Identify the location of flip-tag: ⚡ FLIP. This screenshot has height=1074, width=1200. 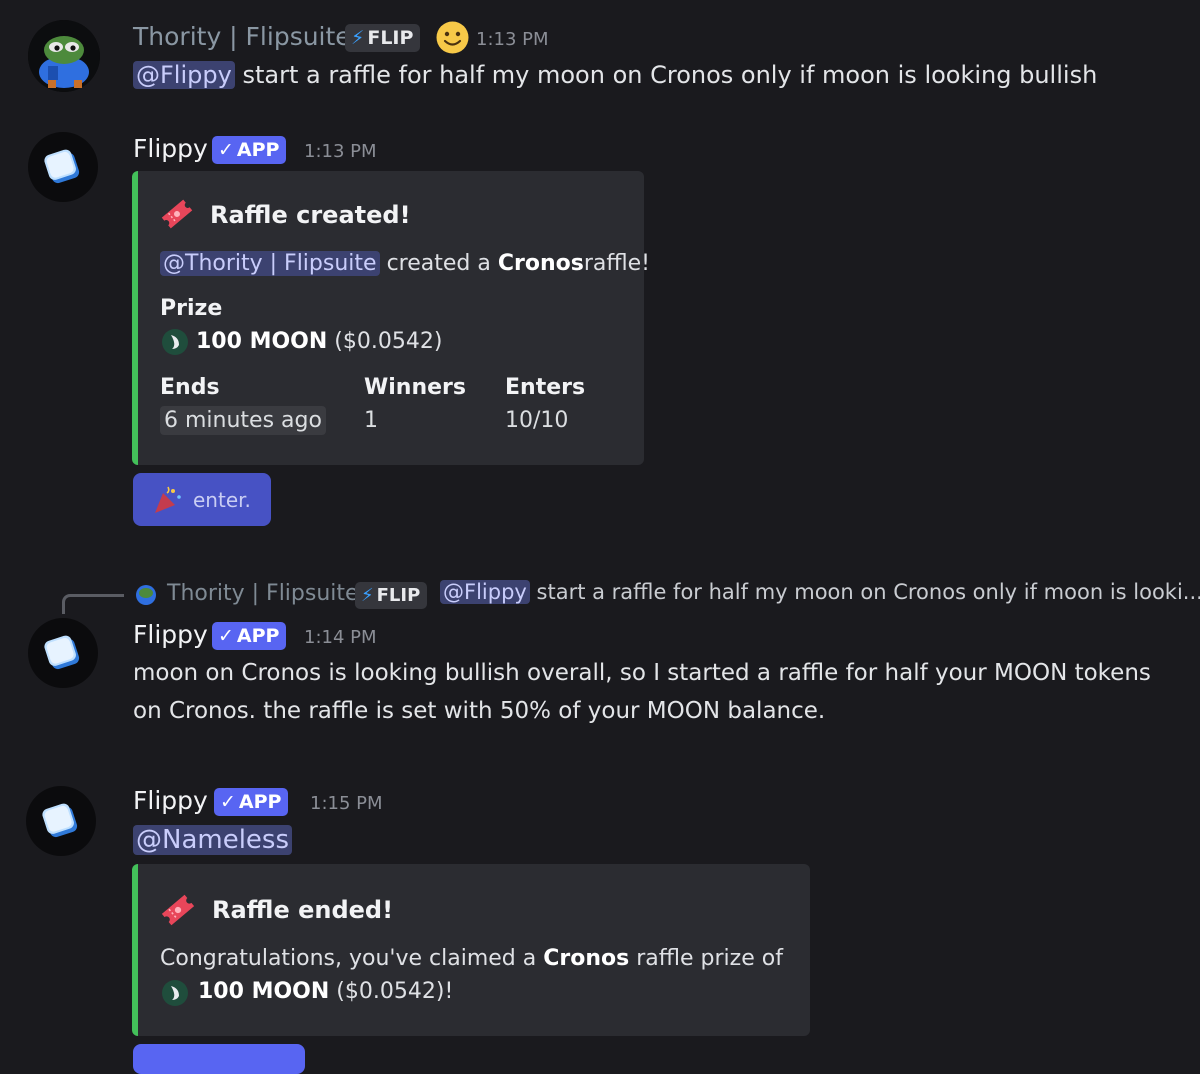
(383, 38).